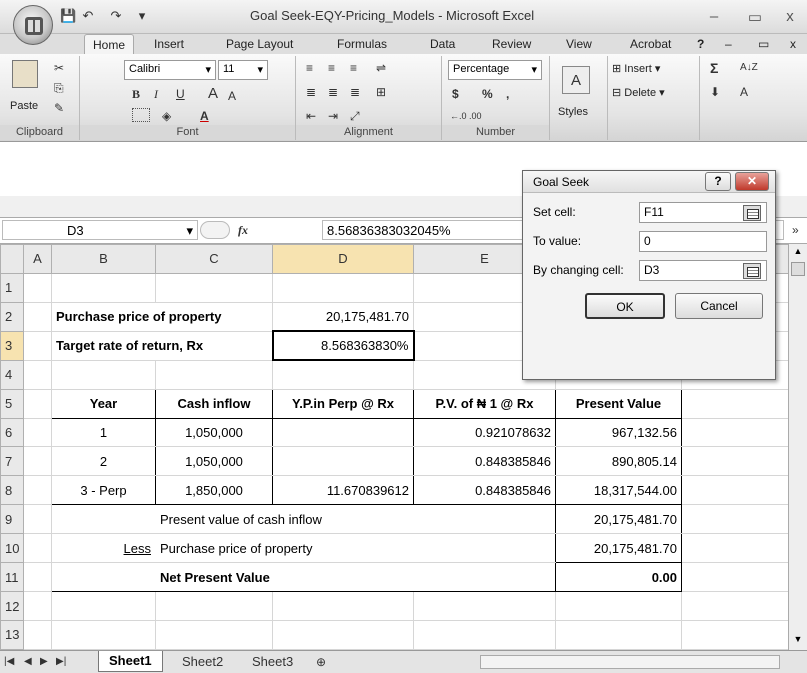 The width and height of the screenshot is (807, 673). What do you see at coordinates (795, 230) in the screenshot?
I see `expand-formula-bar-icon: »` at bounding box center [795, 230].